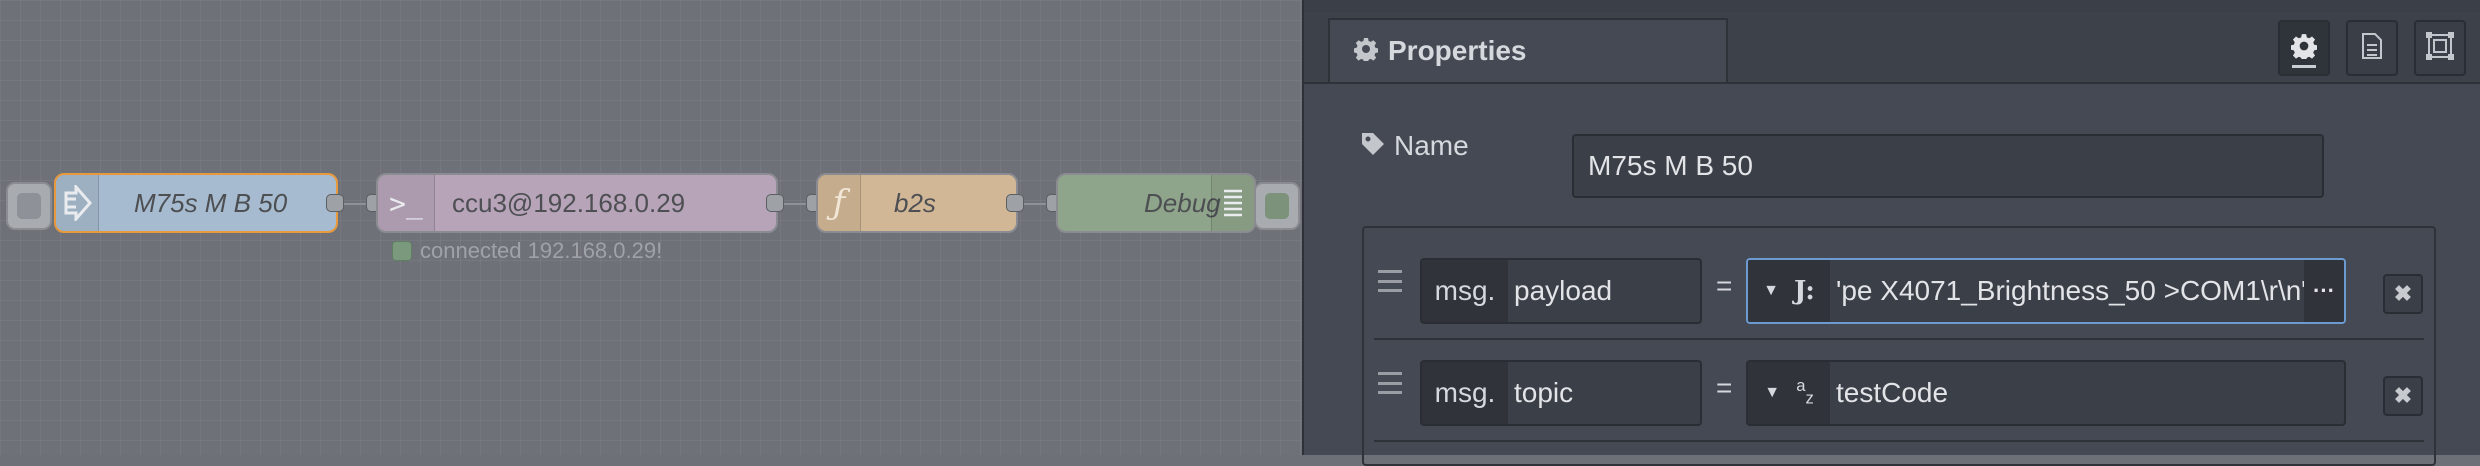 The height and width of the screenshot is (466, 2480). What do you see at coordinates (2046, 393) in the screenshot?
I see `value-input: ▼ az testCode` at bounding box center [2046, 393].